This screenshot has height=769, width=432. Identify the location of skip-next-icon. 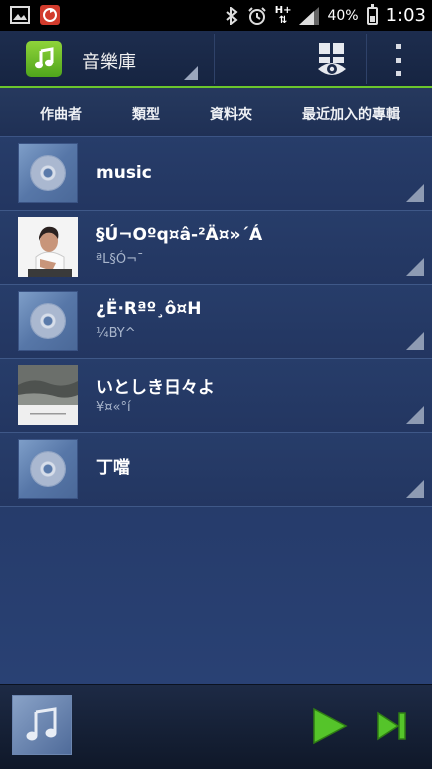
(392, 726).